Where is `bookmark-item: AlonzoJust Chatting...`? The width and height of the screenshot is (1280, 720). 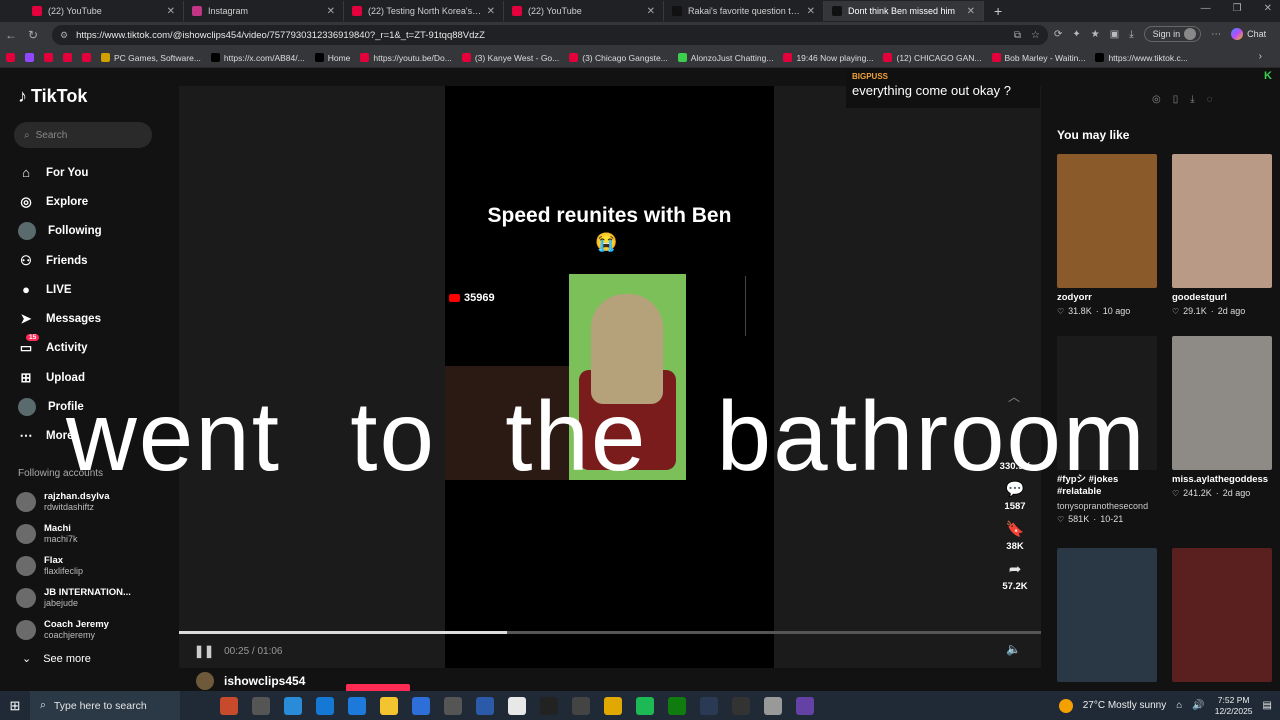
bookmark-item: AlonzoJust Chatting... is located at coordinates (725, 58).